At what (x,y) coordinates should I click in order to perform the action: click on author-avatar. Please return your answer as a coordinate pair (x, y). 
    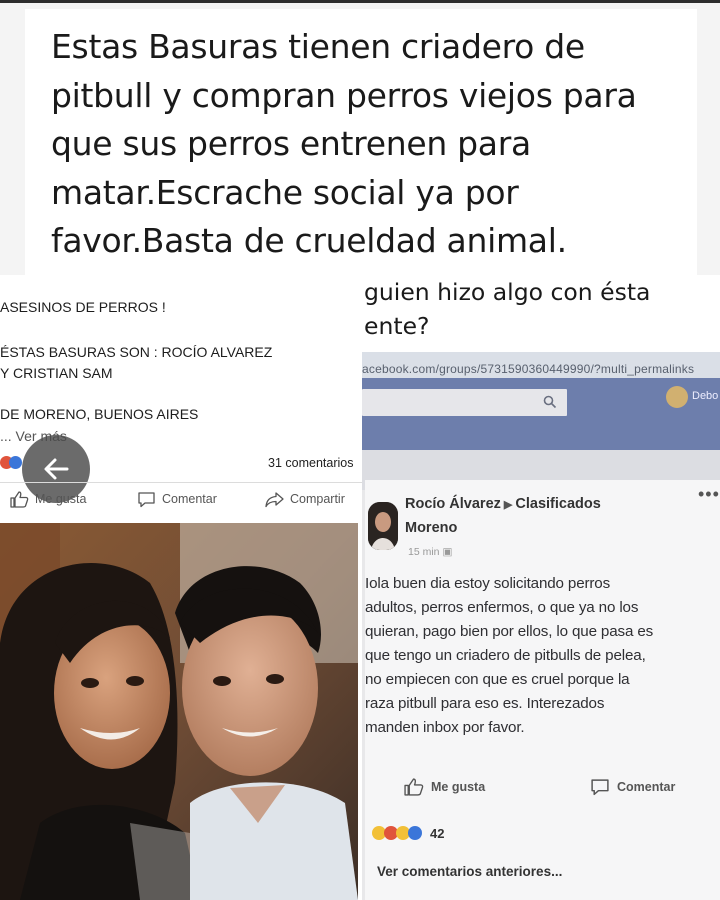
    Looking at the image, I should click on (383, 526).